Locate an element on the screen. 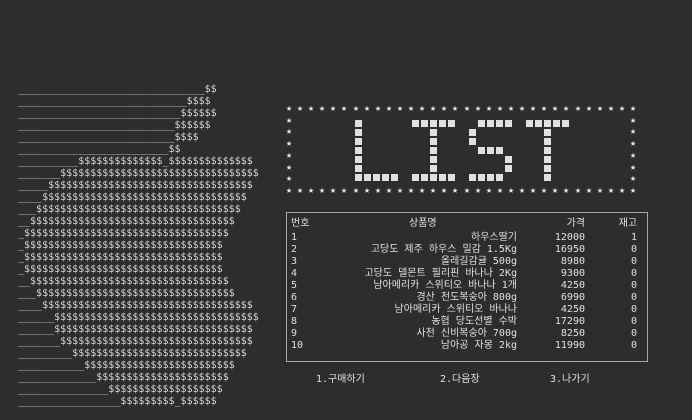  row-no: 4 is located at coordinates (294, 273).